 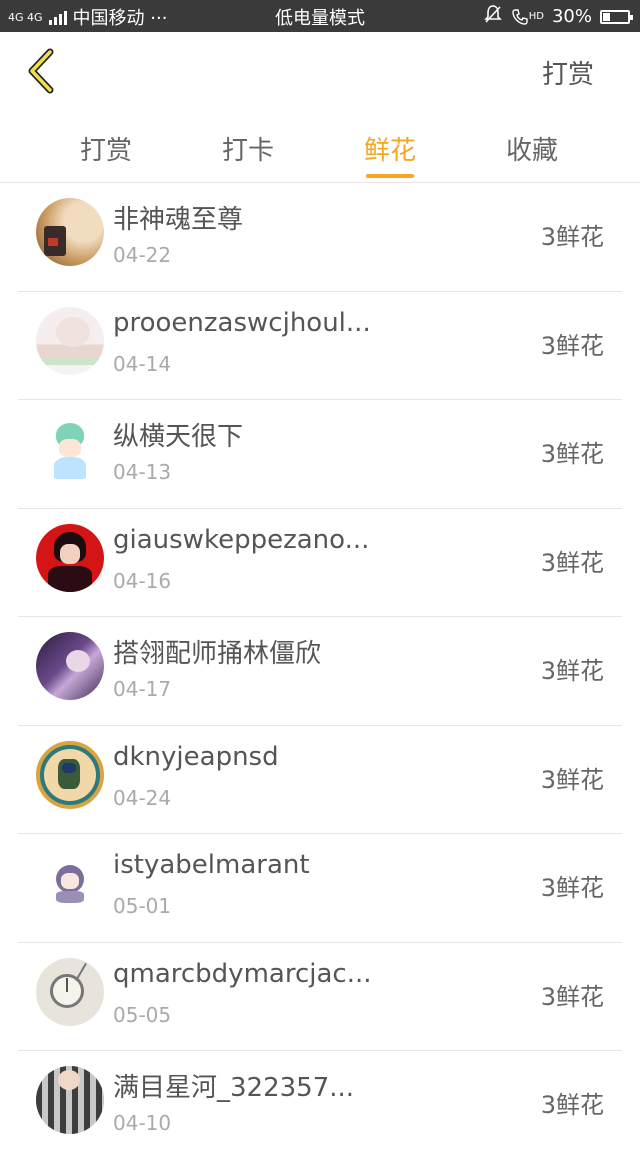 I want to click on tab-favorites: 收藏, so click(x=532, y=148).